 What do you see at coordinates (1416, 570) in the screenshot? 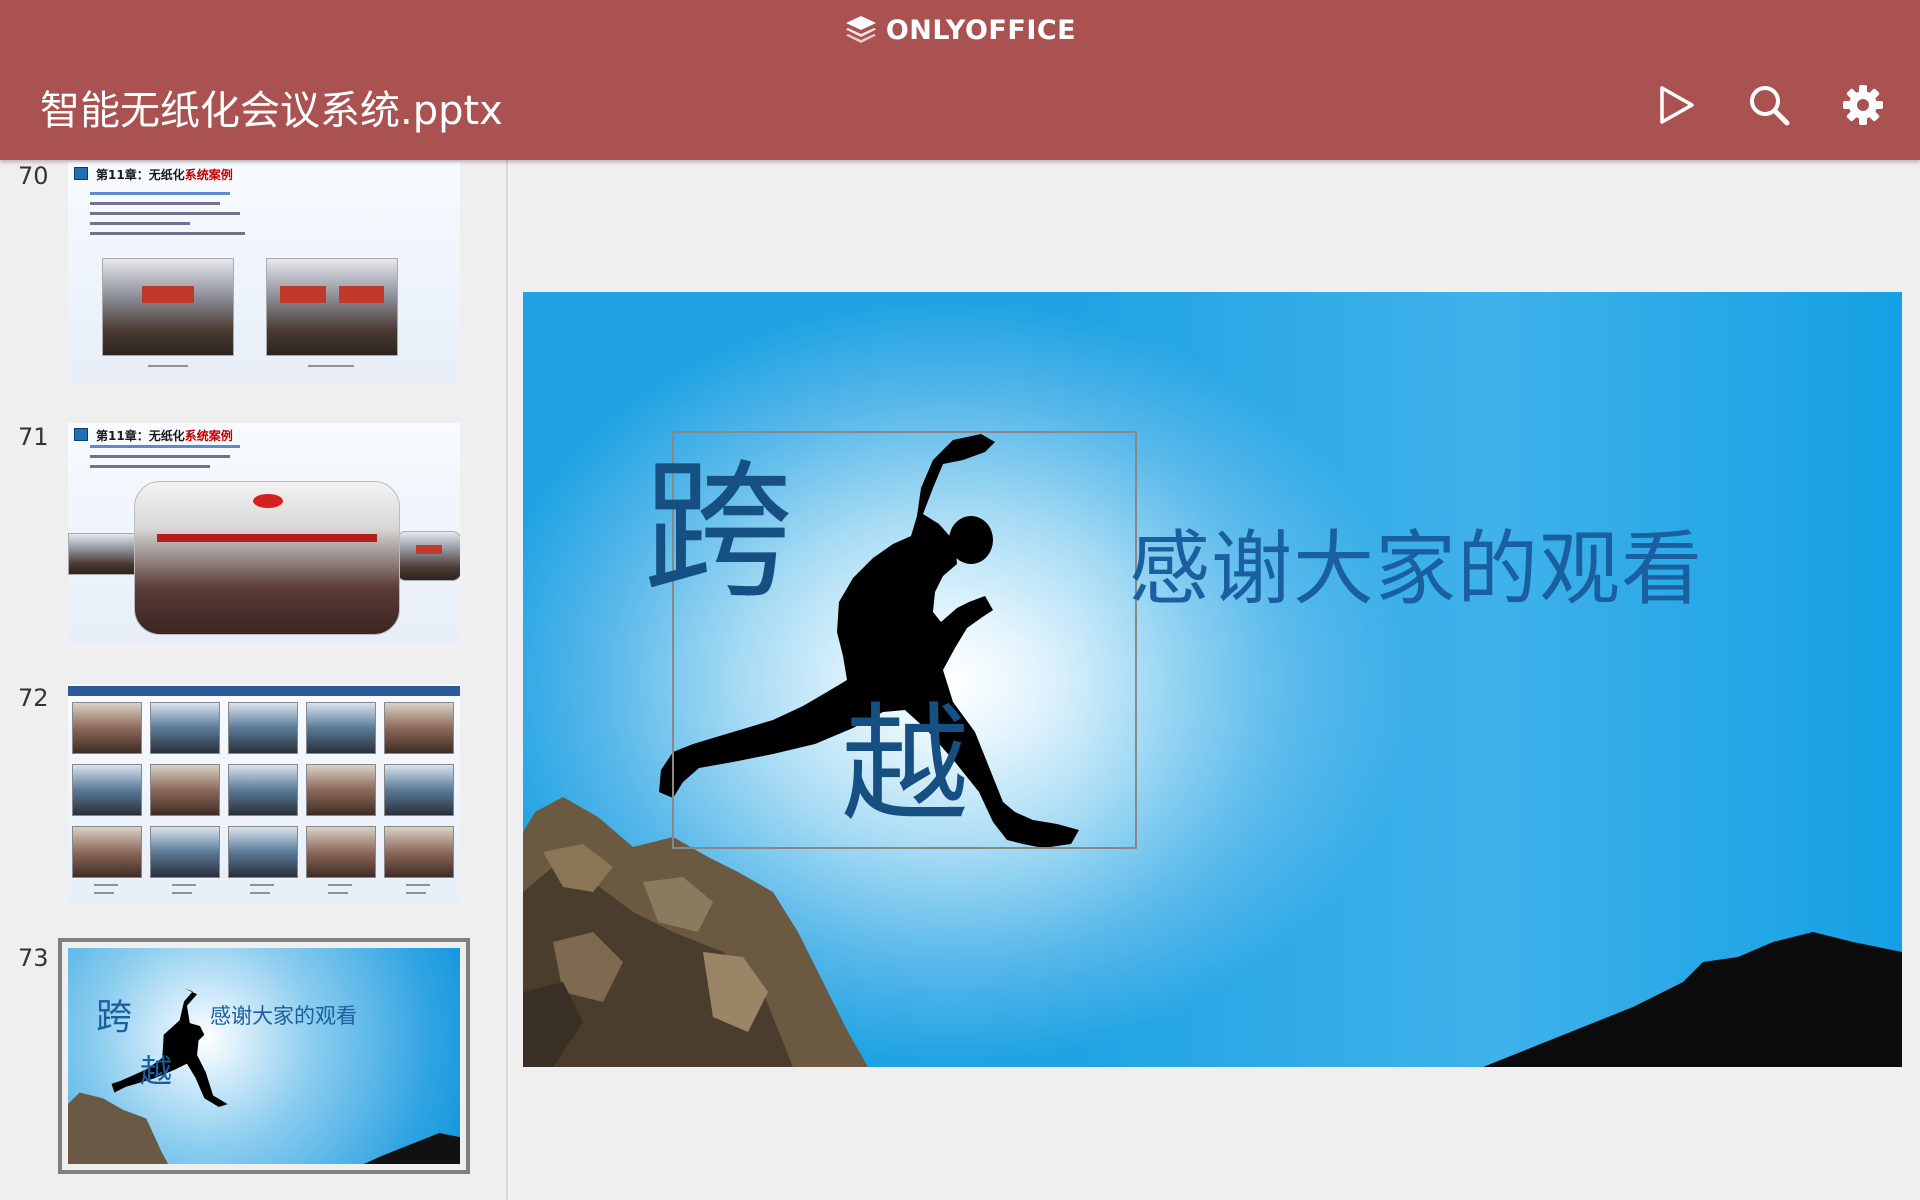
I see `slide-thanks-text: 感谢大家的观看` at bounding box center [1416, 570].